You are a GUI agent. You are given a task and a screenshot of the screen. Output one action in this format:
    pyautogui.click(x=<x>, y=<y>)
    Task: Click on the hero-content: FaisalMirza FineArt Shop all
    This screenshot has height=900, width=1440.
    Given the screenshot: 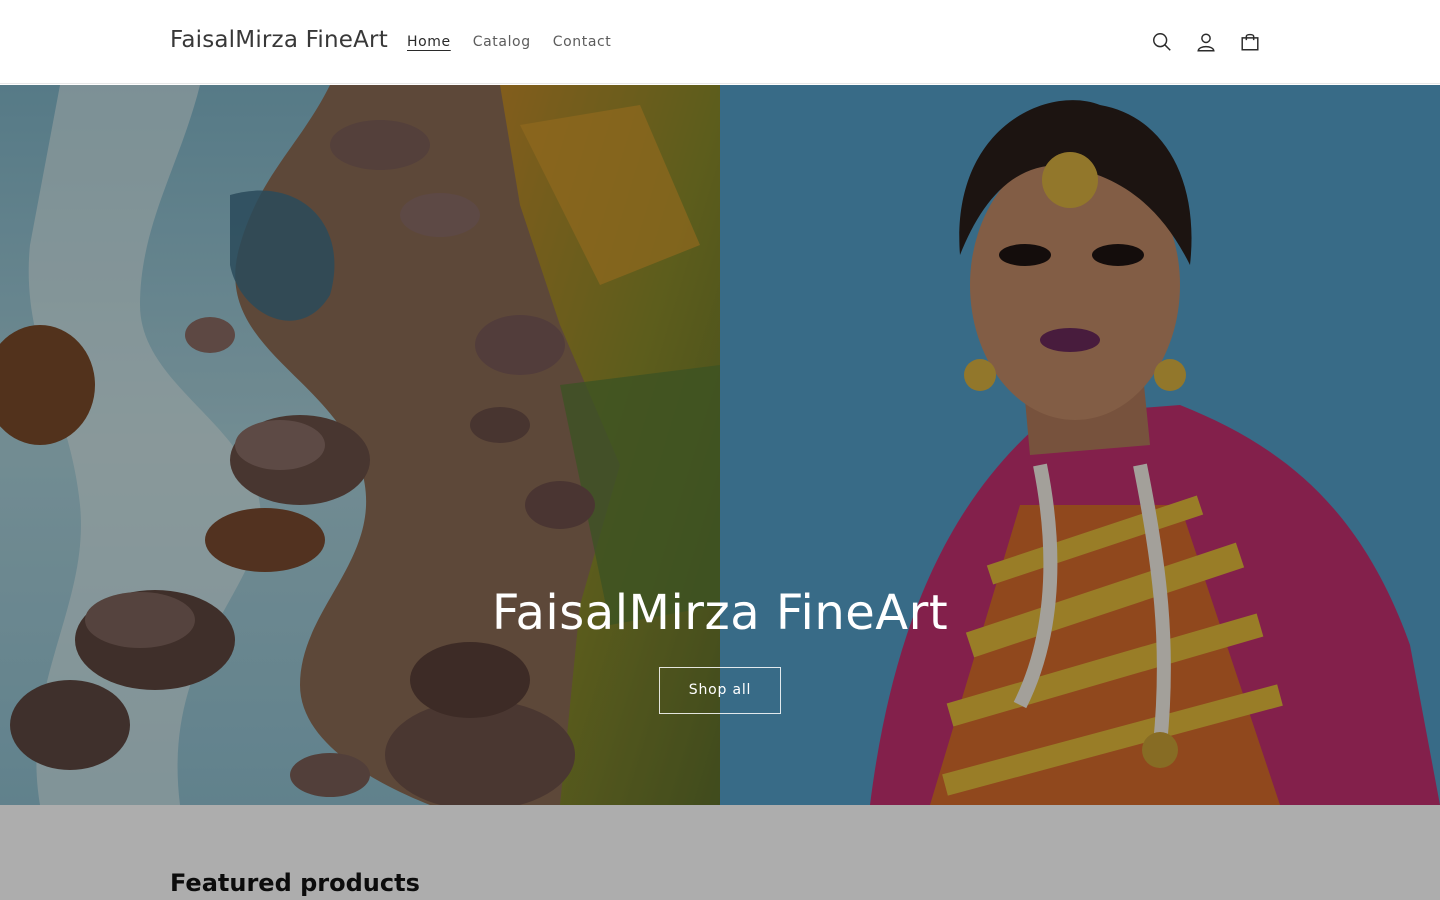 What is the action you would take?
    pyautogui.click(x=720, y=649)
    